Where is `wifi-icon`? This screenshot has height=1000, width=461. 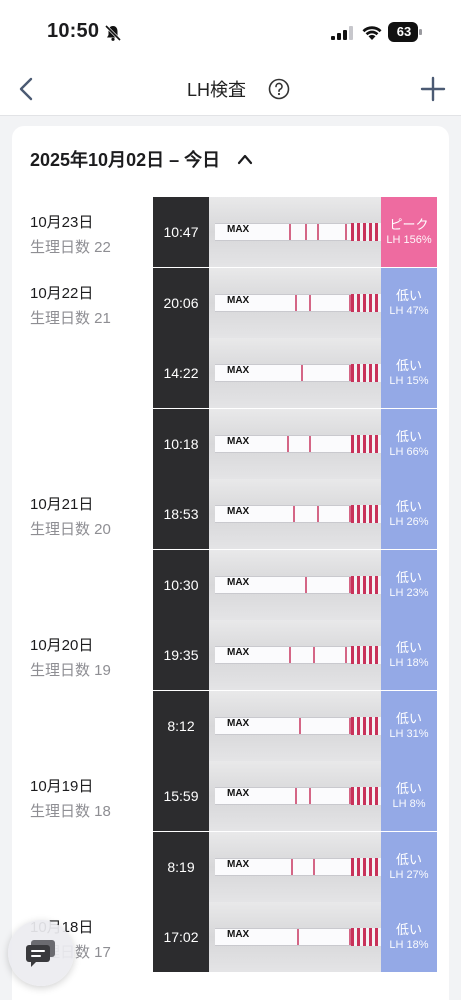
wifi-icon is located at coordinates (372, 33).